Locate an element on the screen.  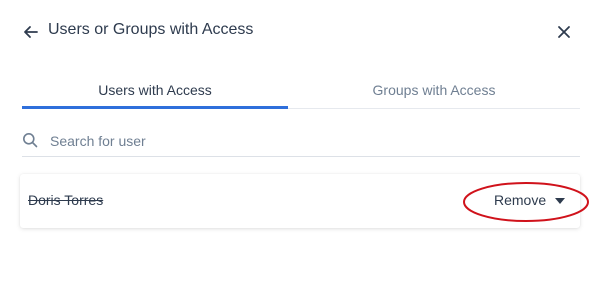
caret-down-icon is located at coordinates (560, 201).